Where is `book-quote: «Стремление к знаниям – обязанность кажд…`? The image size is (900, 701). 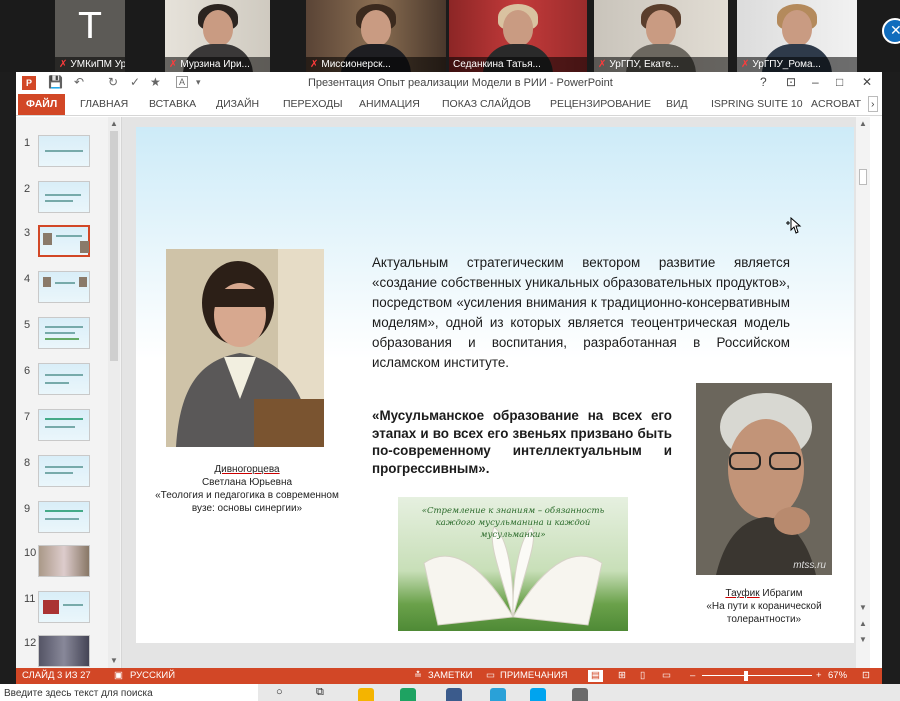
book-quote: «Стремление к знаниям – обязанность кажд… is located at coordinates (513, 523).